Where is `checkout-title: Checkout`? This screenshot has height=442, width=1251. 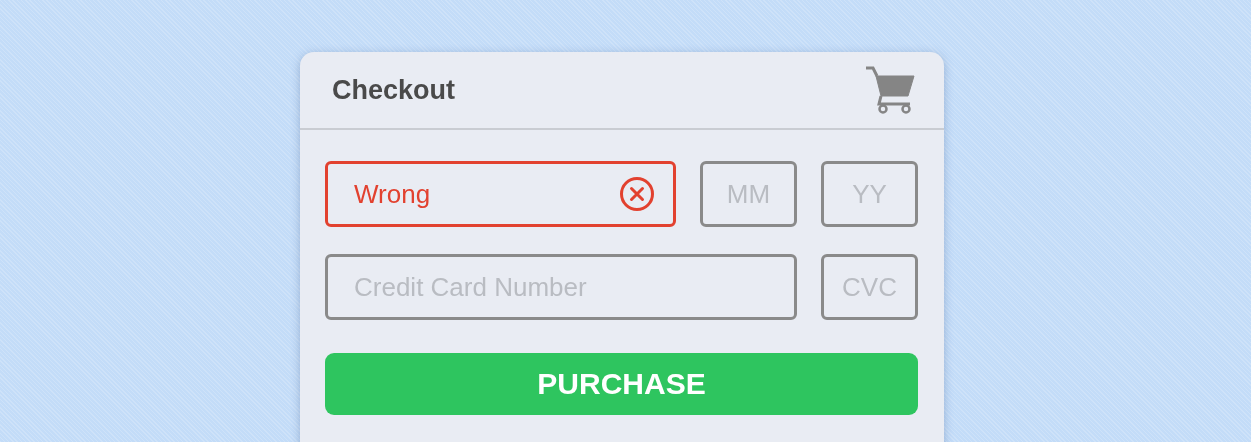 checkout-title: Checkout is located at coordinates (394, 90).